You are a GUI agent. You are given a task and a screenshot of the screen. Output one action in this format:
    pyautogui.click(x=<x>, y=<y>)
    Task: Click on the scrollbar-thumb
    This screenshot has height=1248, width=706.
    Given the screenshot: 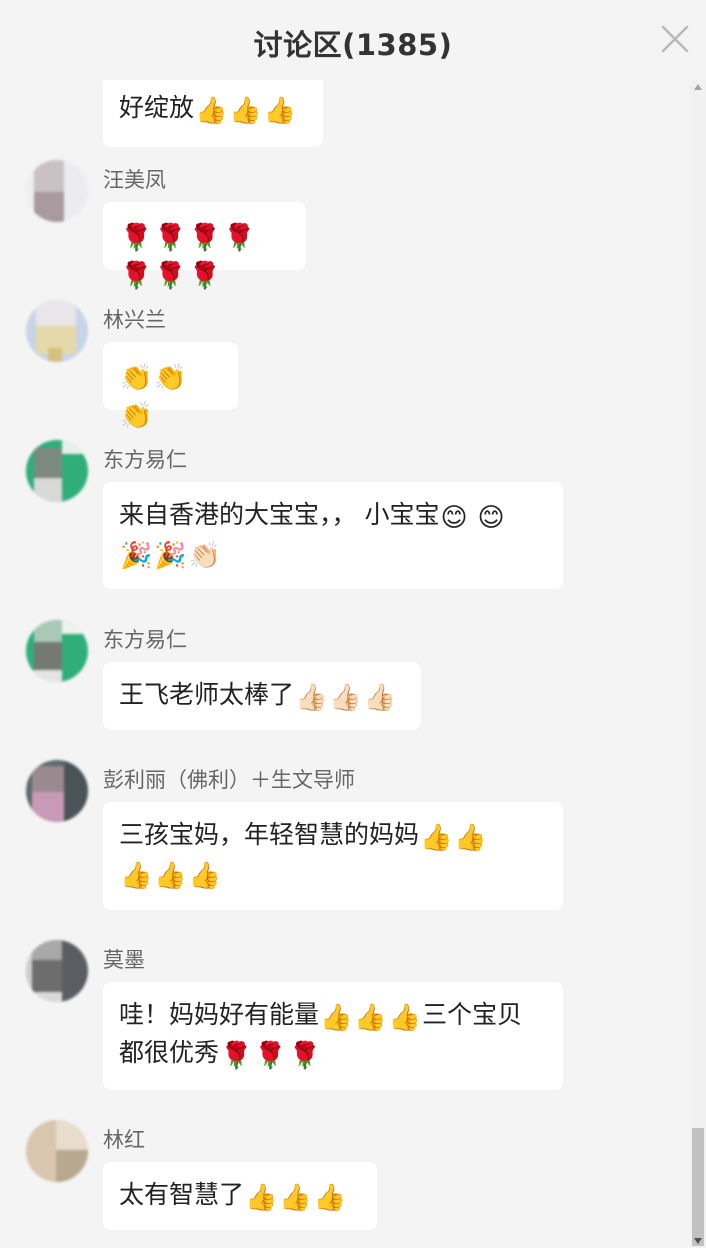 What is the action you would take?
    pyautogui.click(x=698, y=1187)
    